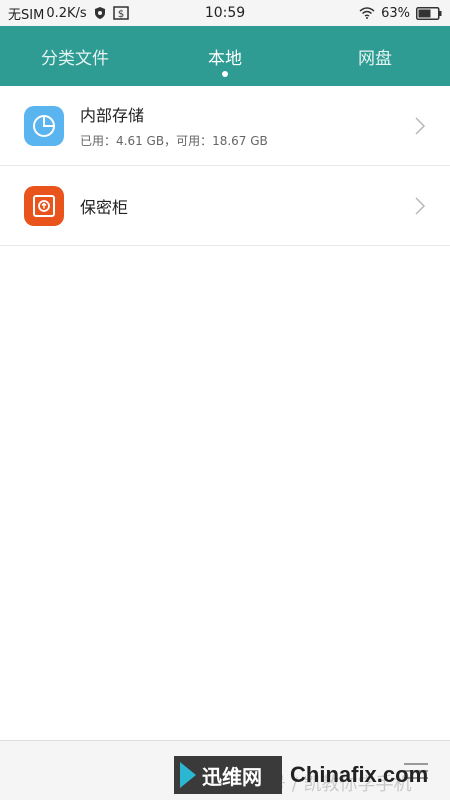 The image size is (450, 800). What do you see at coordinates (174, 141) in the screenshot?
I see `item-subtitle: 已用：4.61 GB，可用：18.67 GB` at bounding box center [174, 141].